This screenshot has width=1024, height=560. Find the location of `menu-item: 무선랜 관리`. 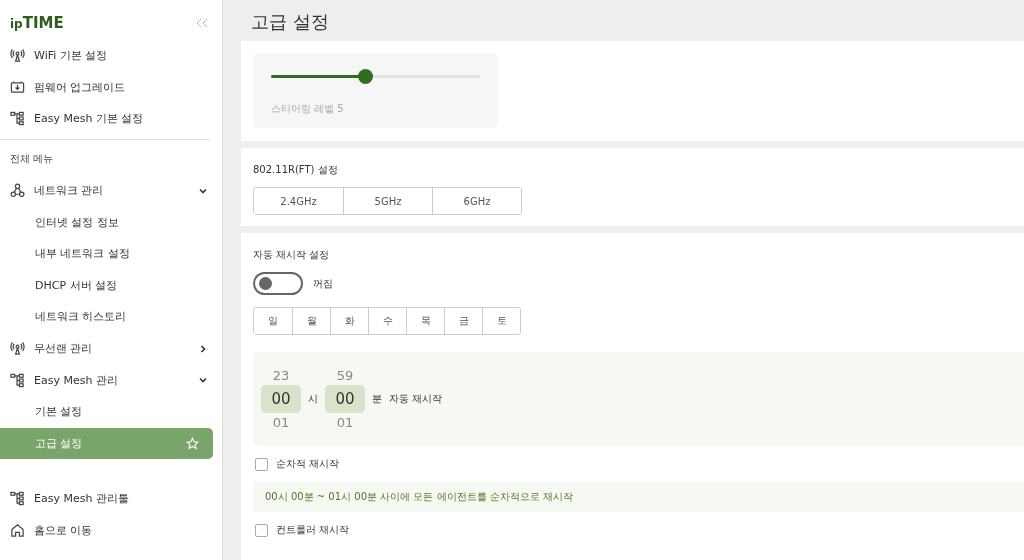

menu-item: 무선랜 관리 is located at coordinates (111, 348).